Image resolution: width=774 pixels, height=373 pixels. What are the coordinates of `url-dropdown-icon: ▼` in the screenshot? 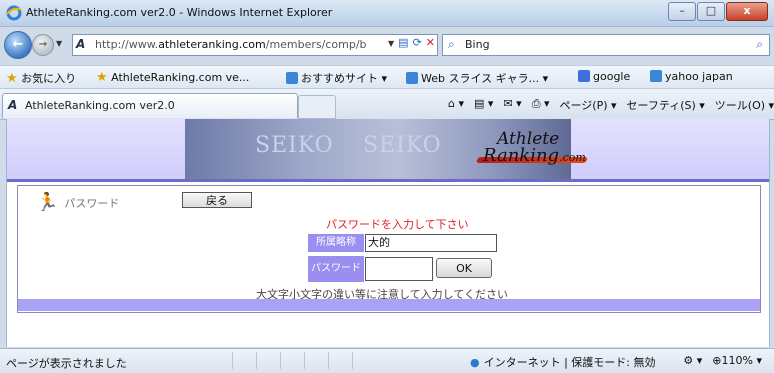 It's located at (391, 44).